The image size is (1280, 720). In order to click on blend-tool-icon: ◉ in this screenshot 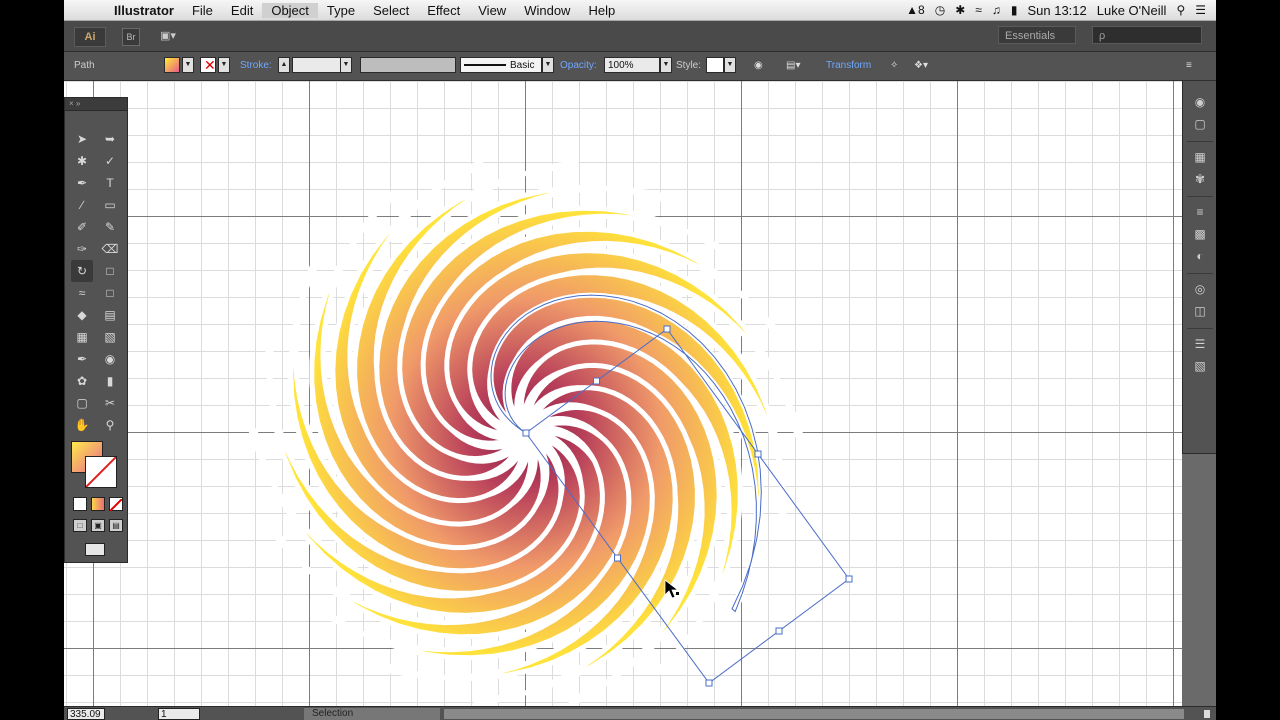, I will do `click(110, 359)`.